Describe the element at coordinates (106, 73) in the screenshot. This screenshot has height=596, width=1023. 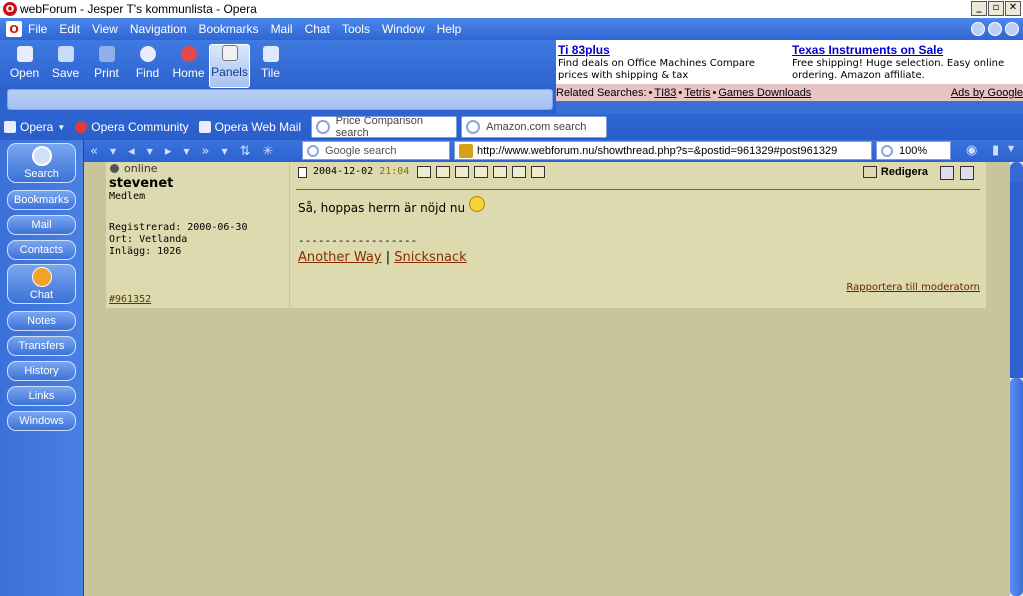
I see `print-label: Print` at that location.